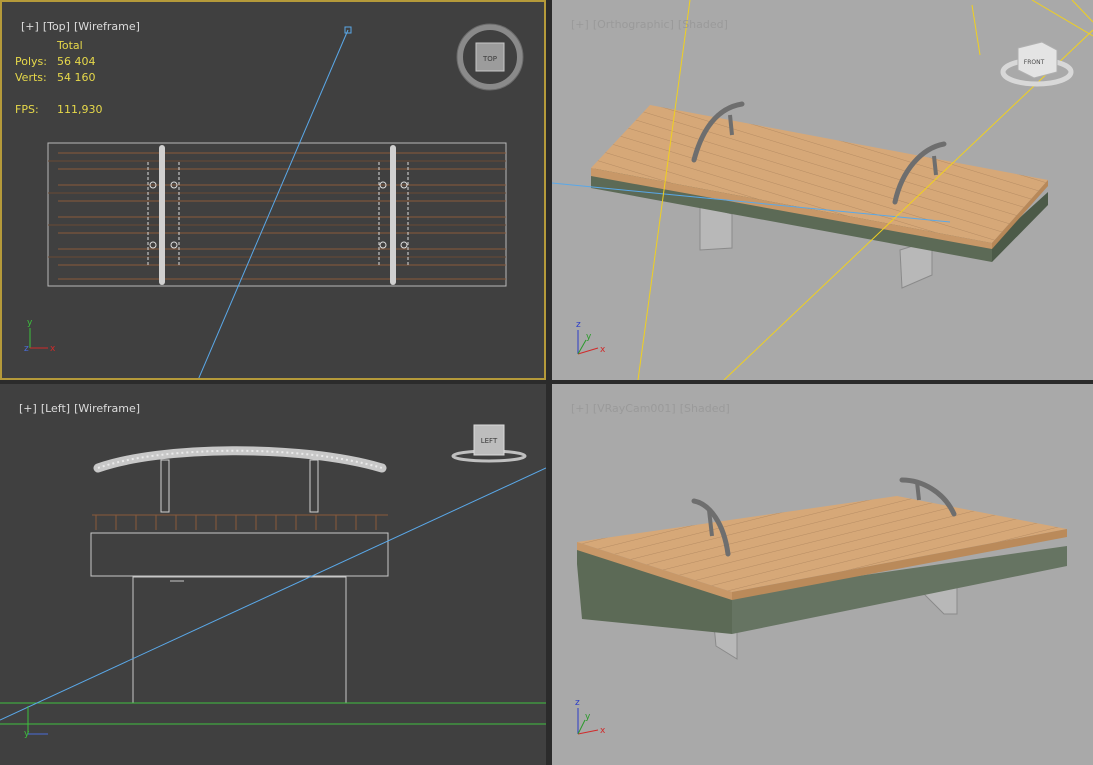  I want to click on viewport-point-of-view: [VRayCam001], so click(634, 408).